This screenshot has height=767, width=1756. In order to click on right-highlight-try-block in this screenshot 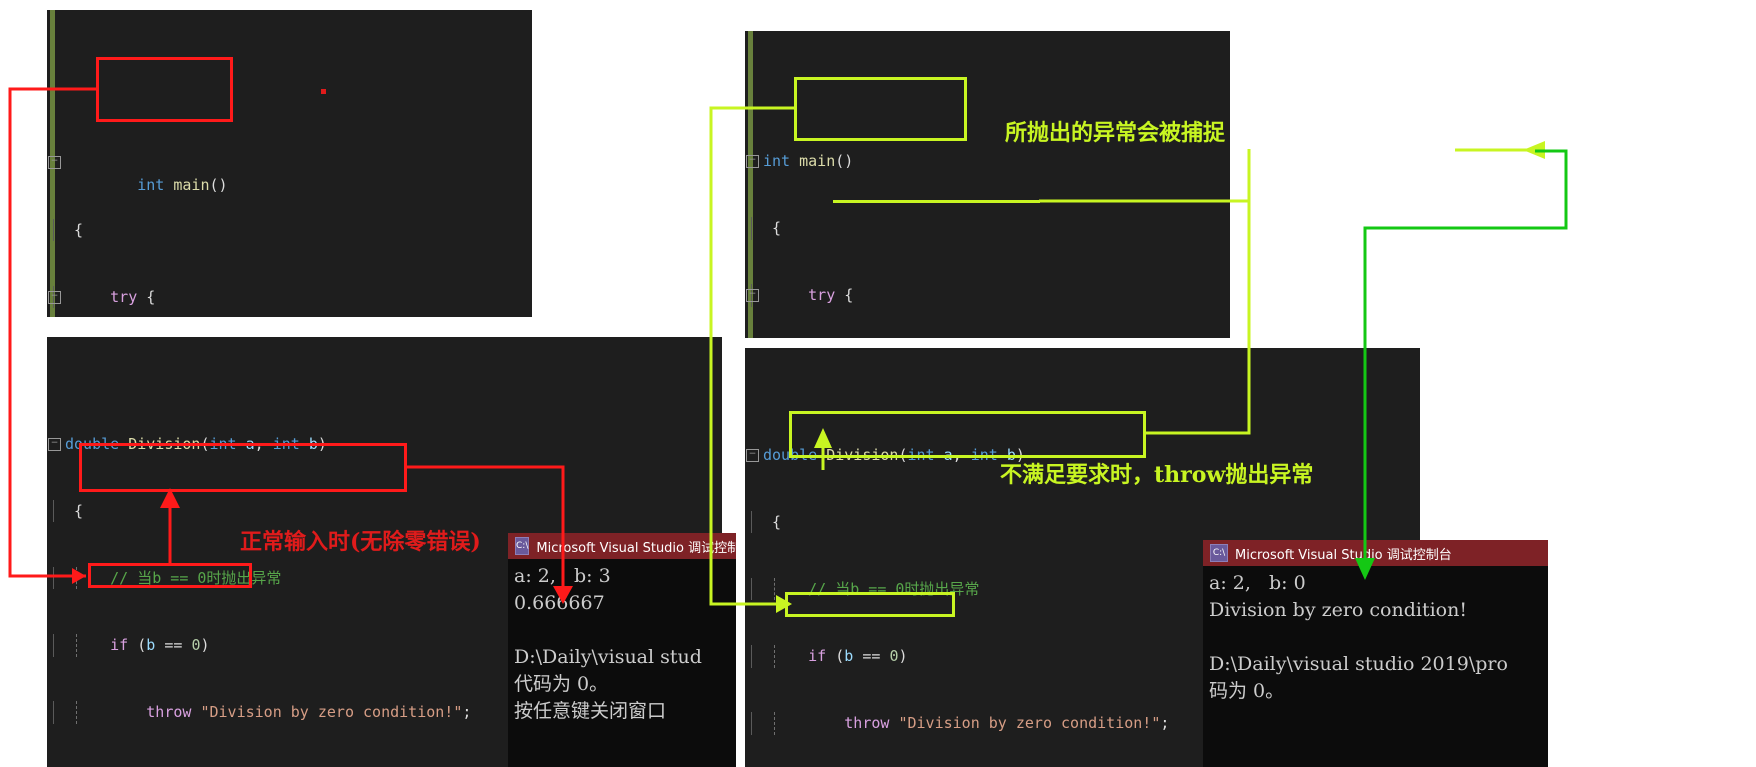, I will do `click(880, 109)`.